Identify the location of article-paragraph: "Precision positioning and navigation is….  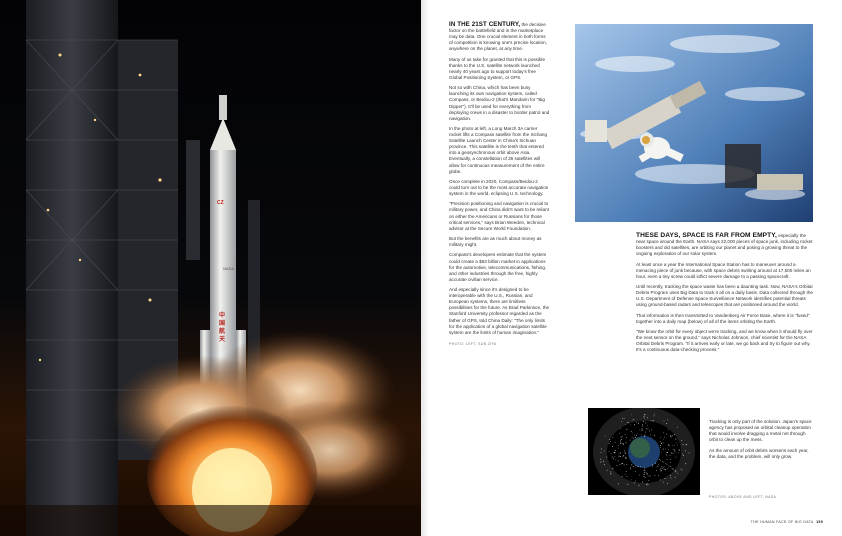
(499, 216).